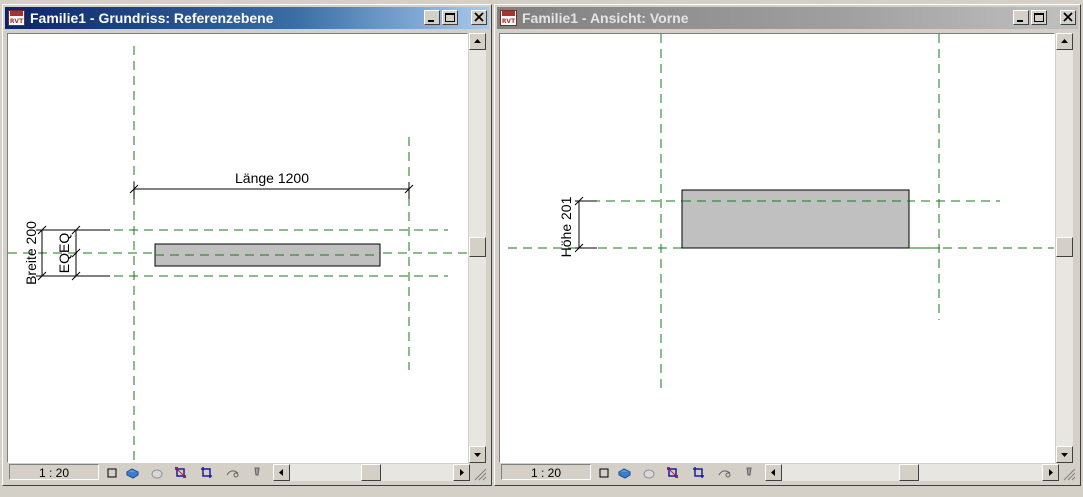  What do you see at coordinates (787, 18) in the screenshot?
I see `title-bar: RVT Familie1 - Ansicht: Vorne` at bounding box center [787, 18].